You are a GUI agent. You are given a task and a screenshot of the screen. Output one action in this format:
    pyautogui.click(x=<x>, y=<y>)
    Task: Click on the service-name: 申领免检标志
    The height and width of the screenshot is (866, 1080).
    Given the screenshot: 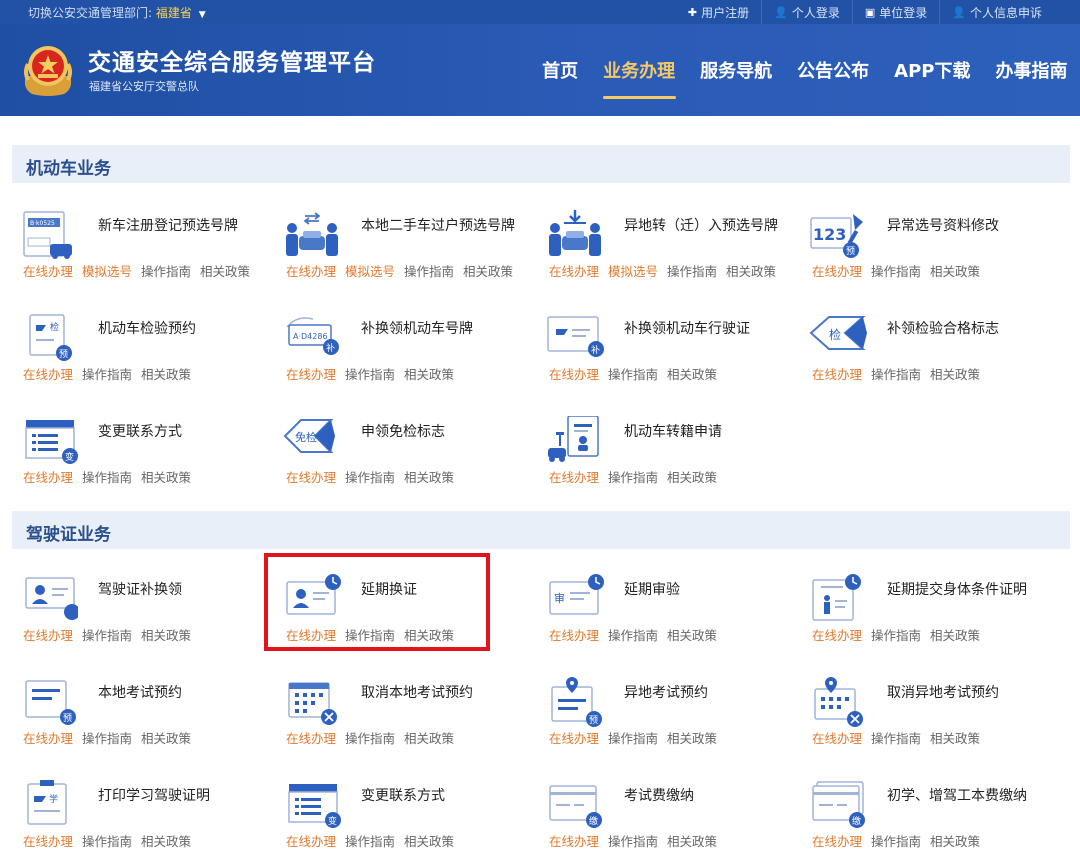 What is the action you would take?
    pyautogui.click(x=444, y=432)
    